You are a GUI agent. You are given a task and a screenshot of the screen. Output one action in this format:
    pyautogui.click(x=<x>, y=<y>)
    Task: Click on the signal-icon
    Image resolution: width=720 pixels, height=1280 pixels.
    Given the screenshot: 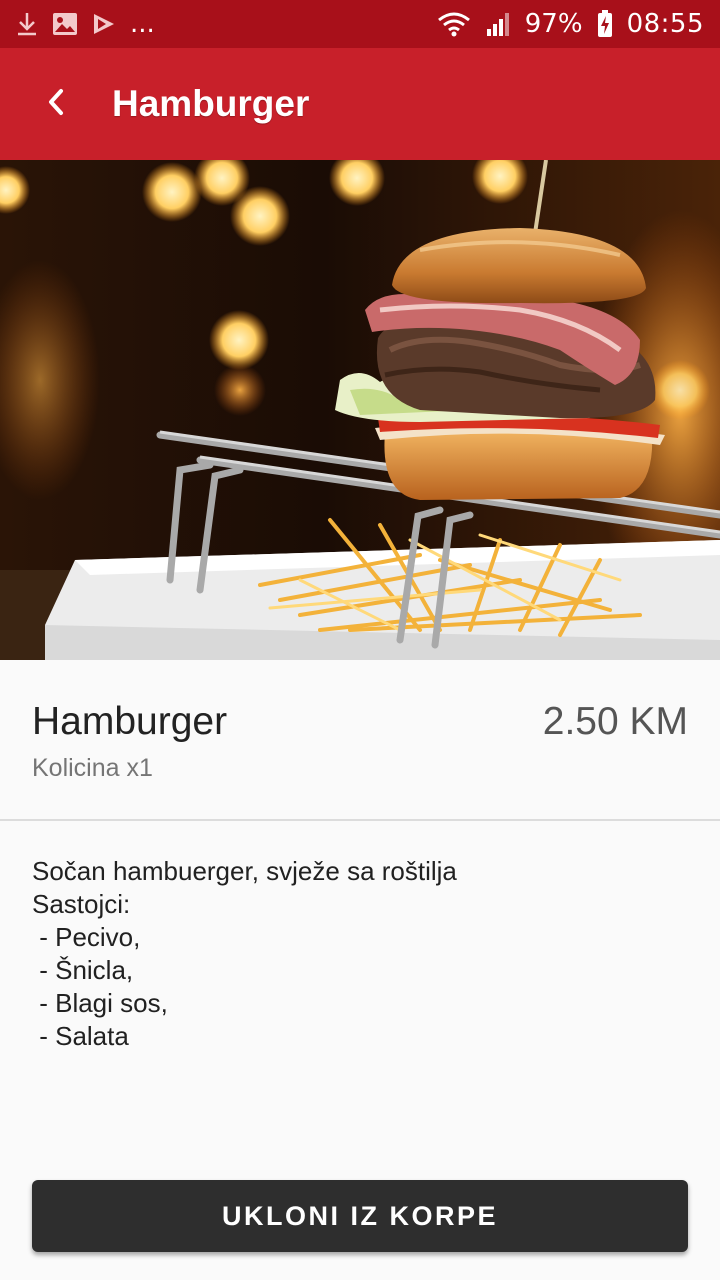 What is the action you would take?
    pyautogui.click(x=498, y=24)
    